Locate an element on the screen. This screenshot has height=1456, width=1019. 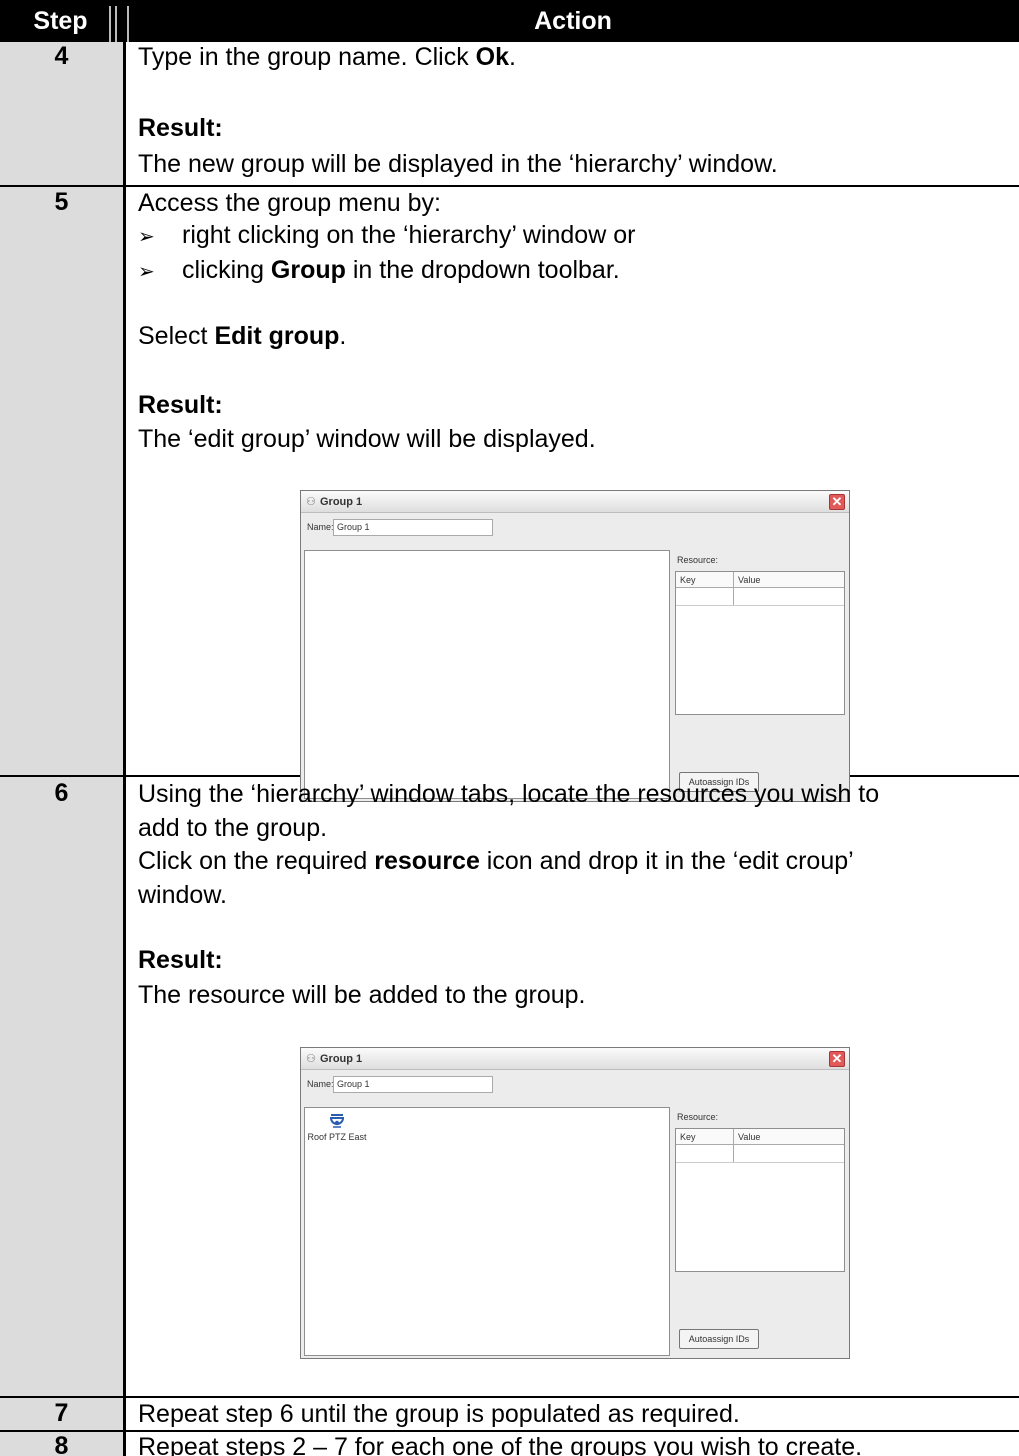
resource-item: Roof PTZ East is located at coordinates (337, 1127).